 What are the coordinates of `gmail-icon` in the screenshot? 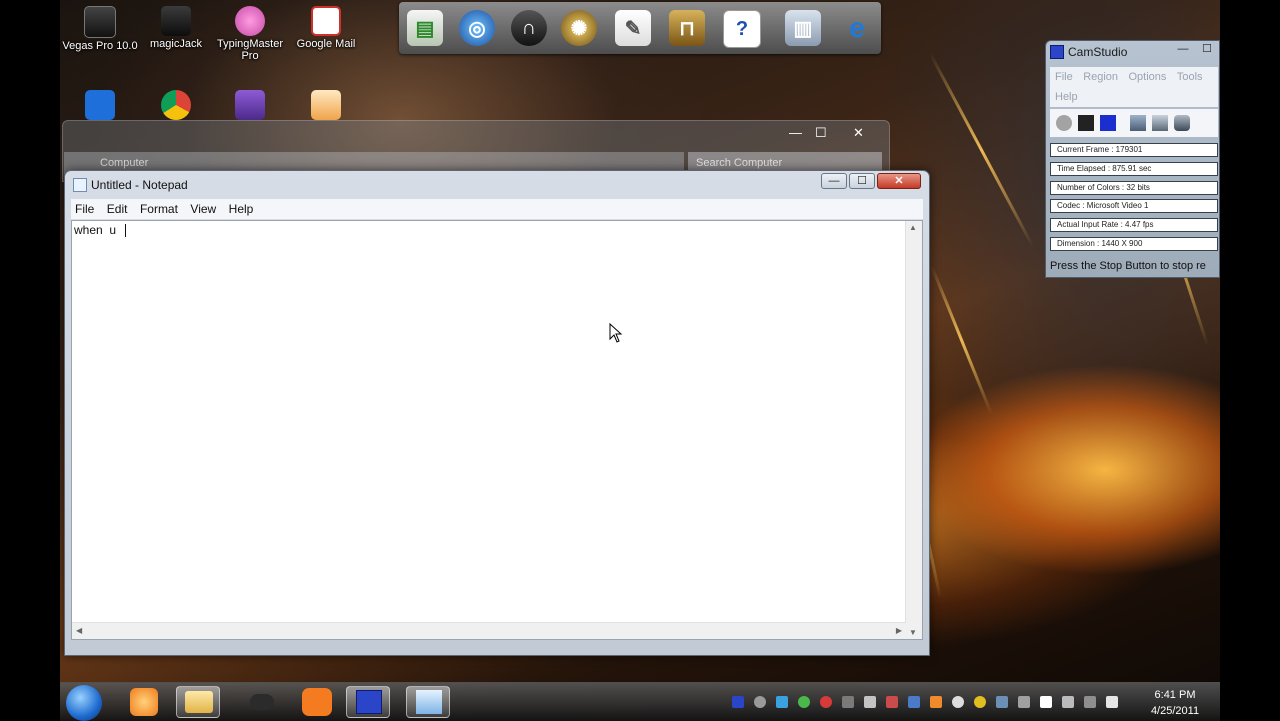 It's located at (326, 21).